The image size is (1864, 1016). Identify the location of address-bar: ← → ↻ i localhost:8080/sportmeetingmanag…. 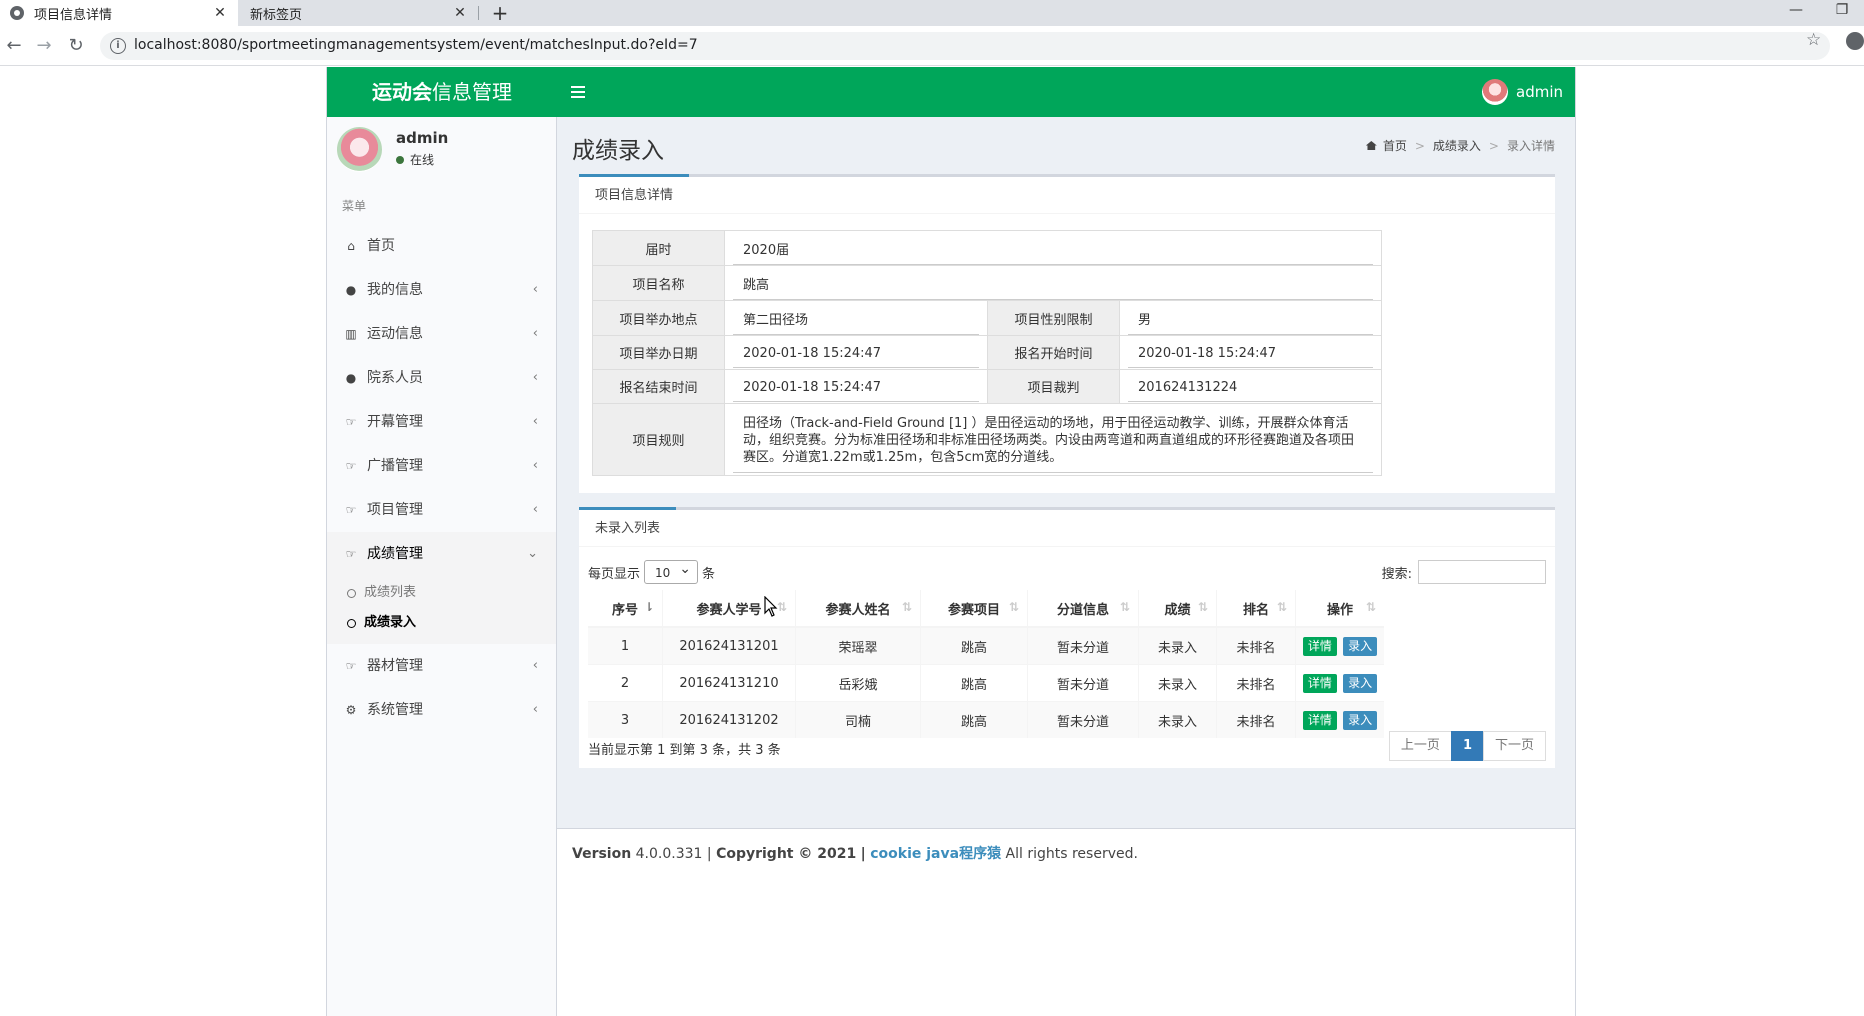
(932, 46).